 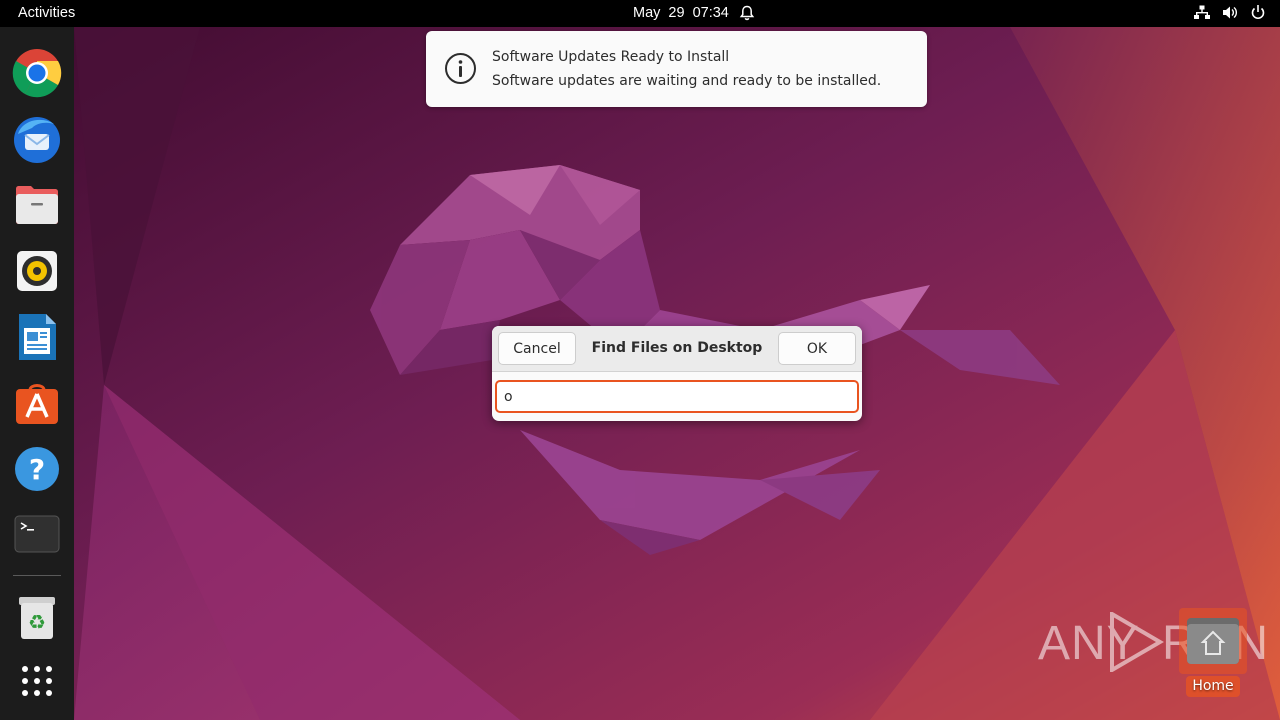 I want to click on dialog-title: Find Files on Desktop, so click(x=677, y=348).